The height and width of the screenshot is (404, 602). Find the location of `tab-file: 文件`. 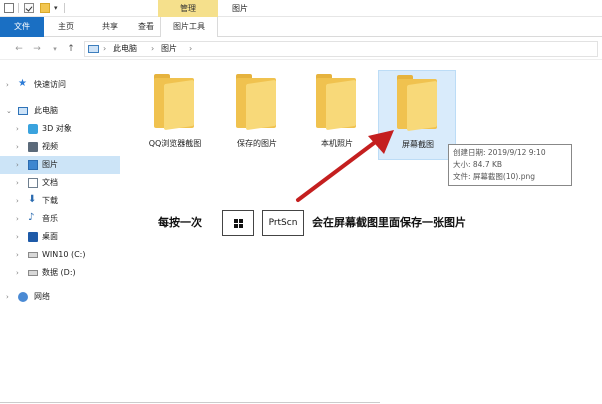

tab-file: 文件 is located at coordinates (22, 27).